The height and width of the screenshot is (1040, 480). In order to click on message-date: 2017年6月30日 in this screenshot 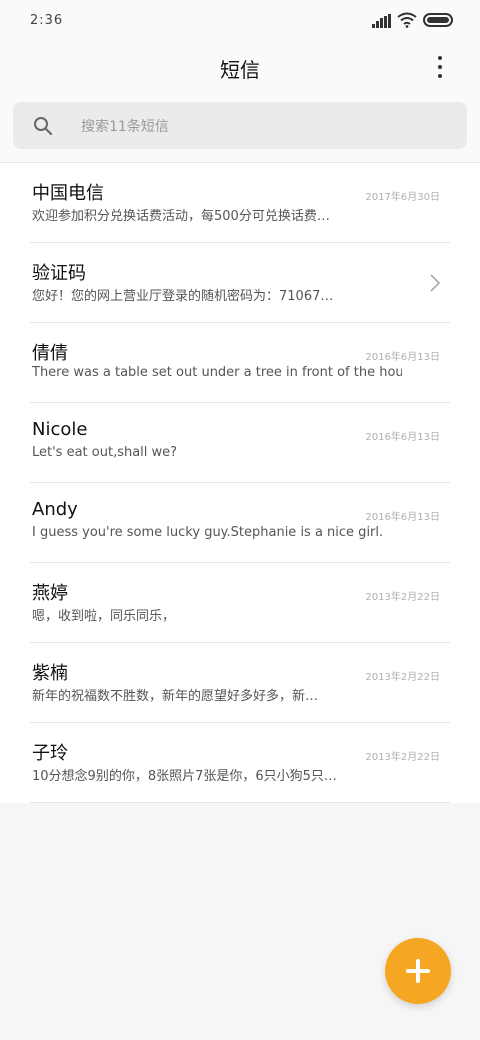, I will do `click(402, 197)`.